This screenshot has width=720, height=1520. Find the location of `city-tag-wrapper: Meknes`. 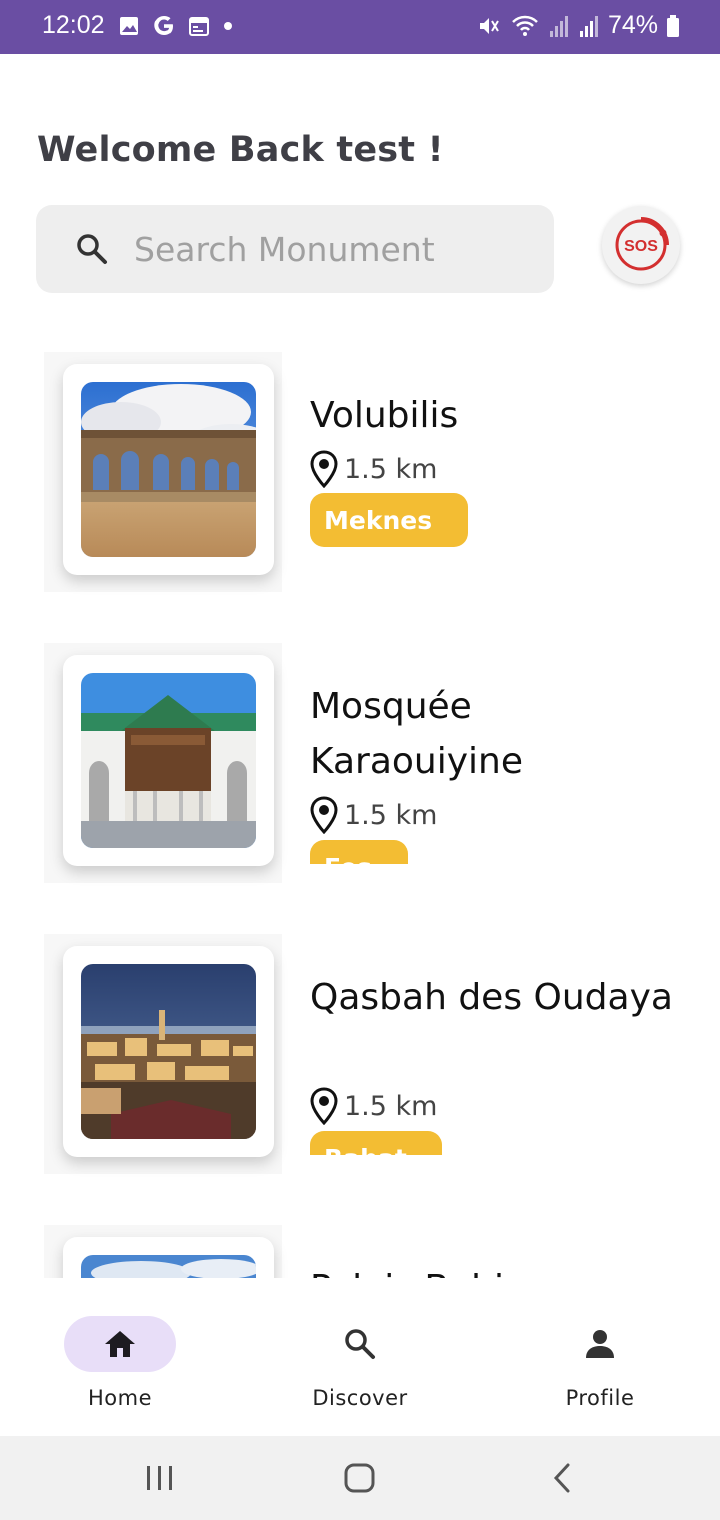

city-tag-wrapper: Meknes is located at coordinates (390, 520).